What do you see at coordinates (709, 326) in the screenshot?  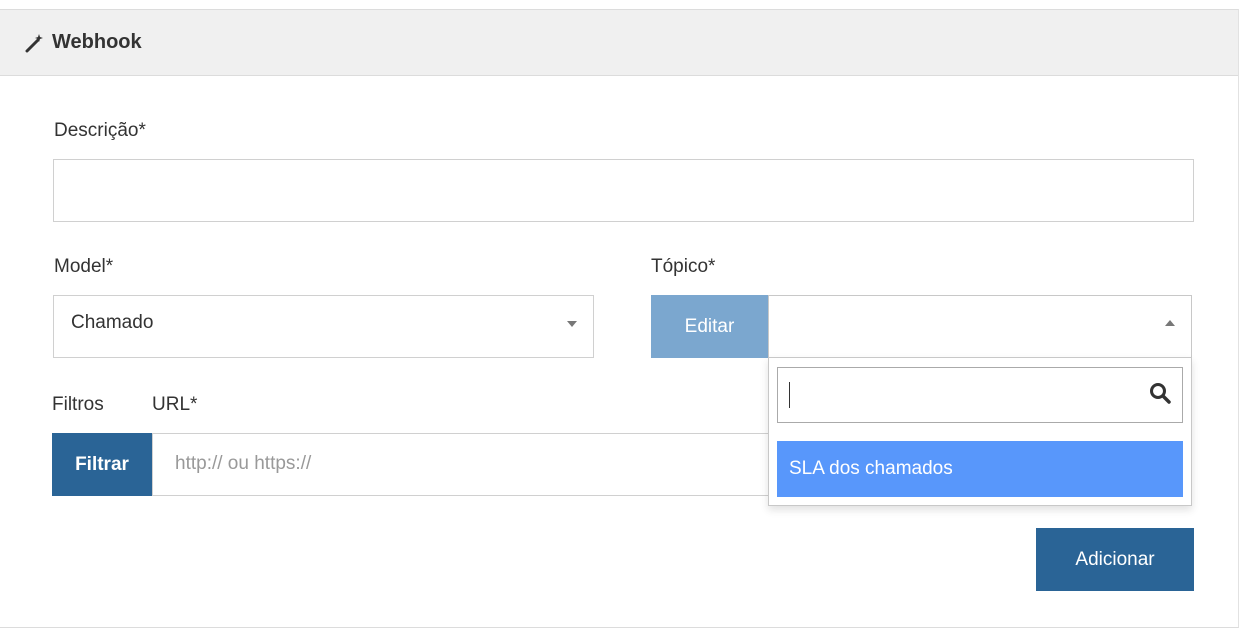 I see `editar-button: Editar` at bounding box center [709, 326].